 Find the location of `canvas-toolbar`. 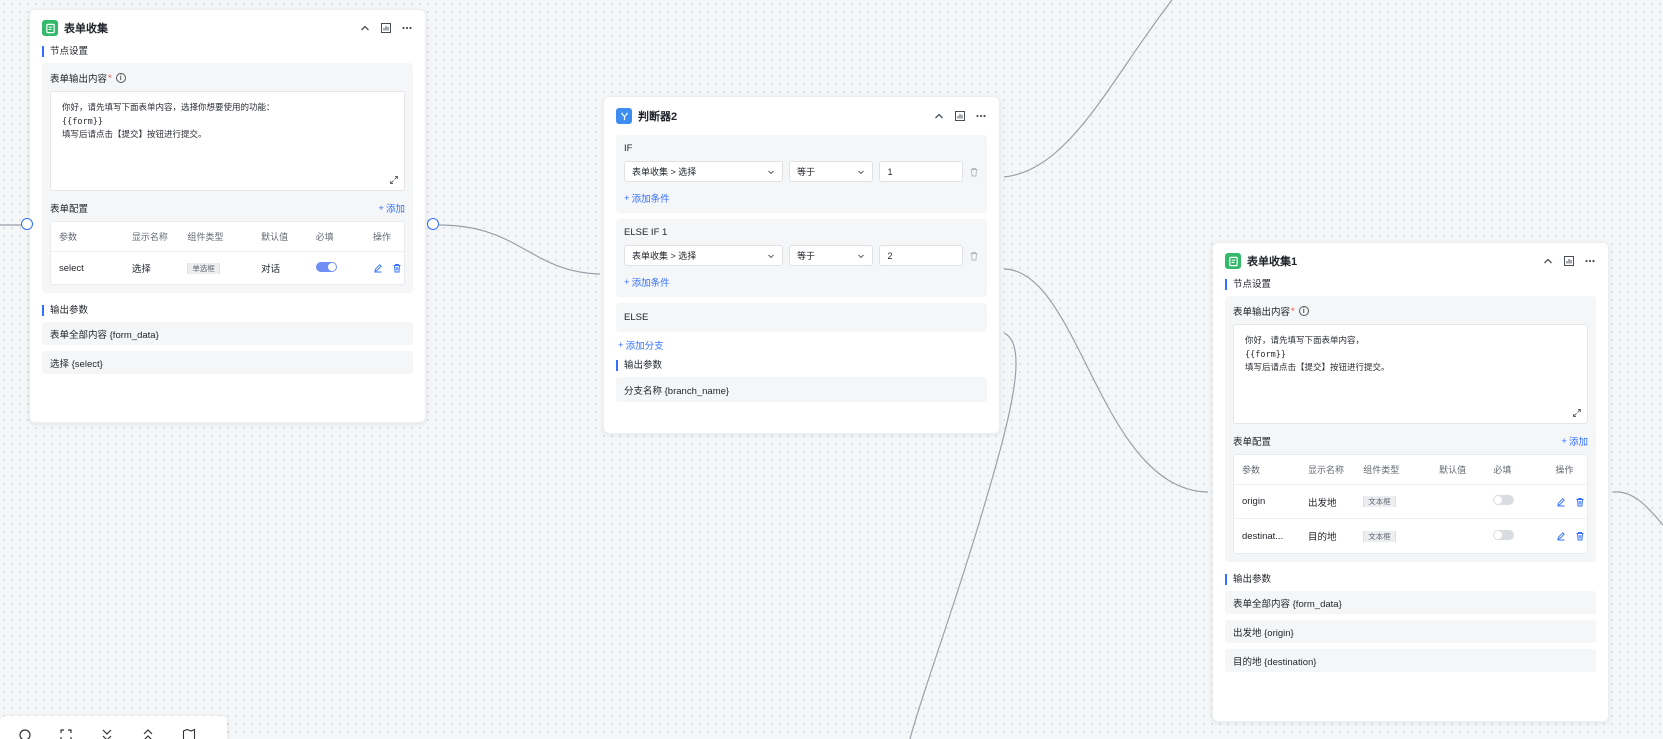

canvas-toolbar is located at coordinates (113, 727).